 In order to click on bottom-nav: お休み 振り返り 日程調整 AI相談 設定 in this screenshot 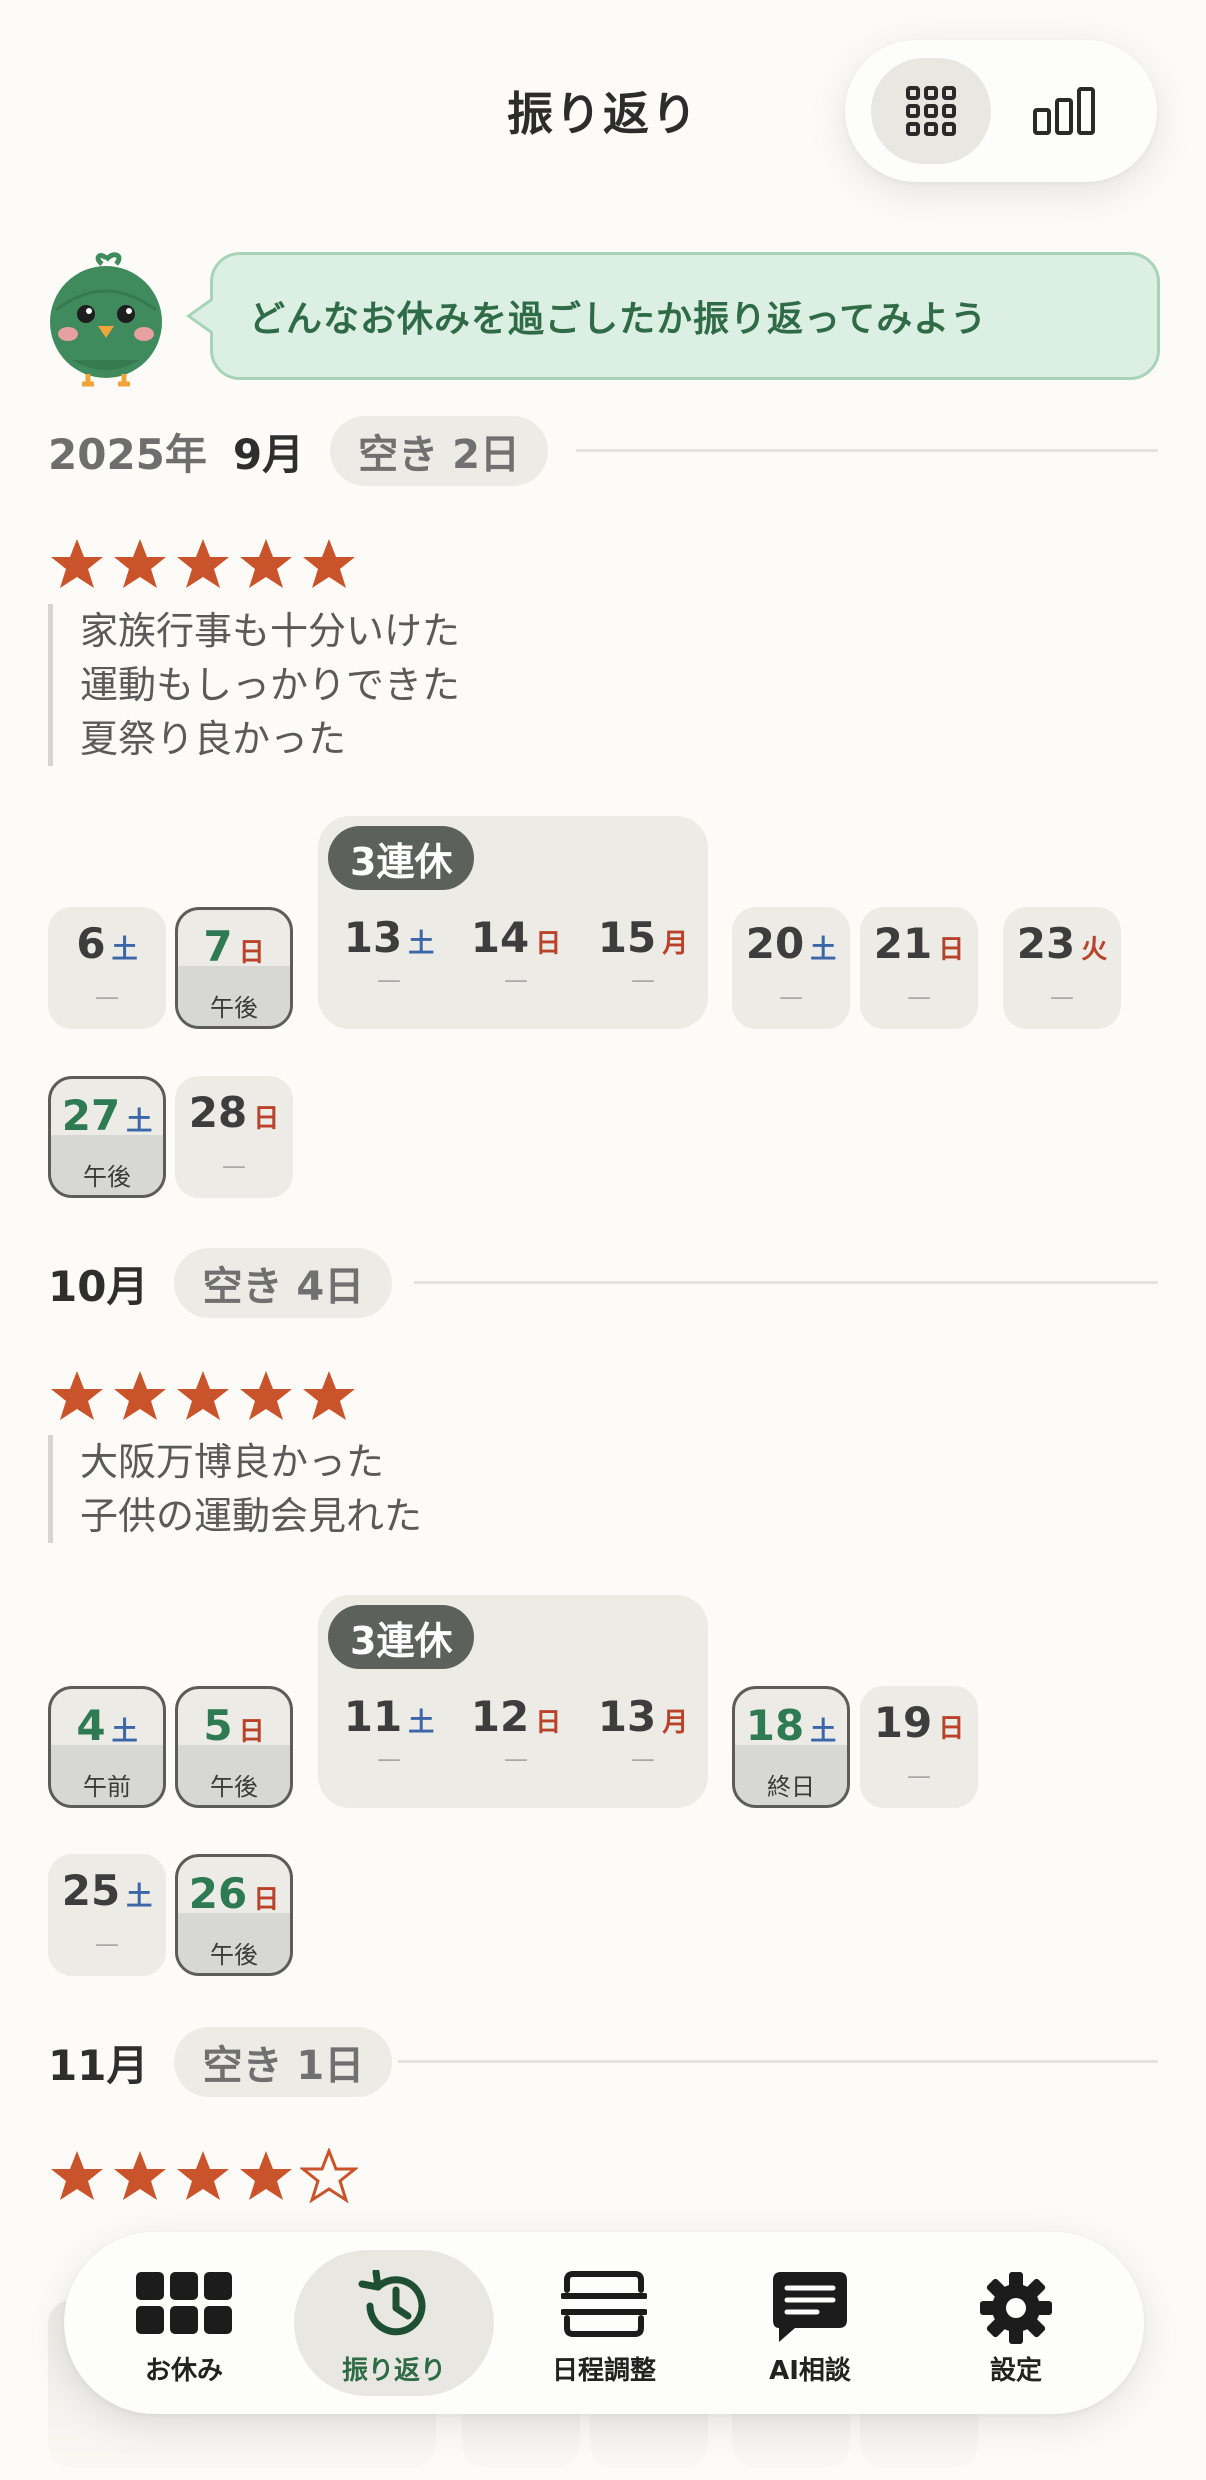, I will do `click(604, 2323)`.